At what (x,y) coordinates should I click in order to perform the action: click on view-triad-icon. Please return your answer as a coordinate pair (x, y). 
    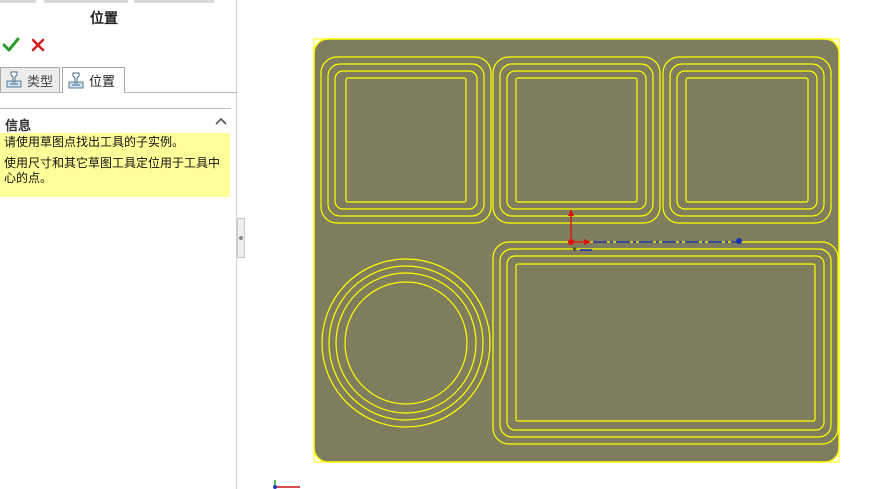
    Looking at the image, I should click on (286, 484).